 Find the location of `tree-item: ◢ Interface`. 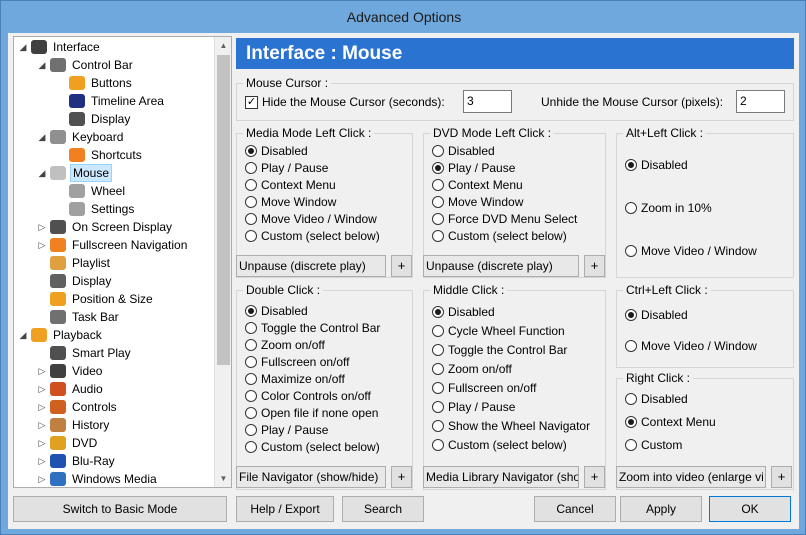

tree-item: ◢ Interface is located at coordinates (114, 47).